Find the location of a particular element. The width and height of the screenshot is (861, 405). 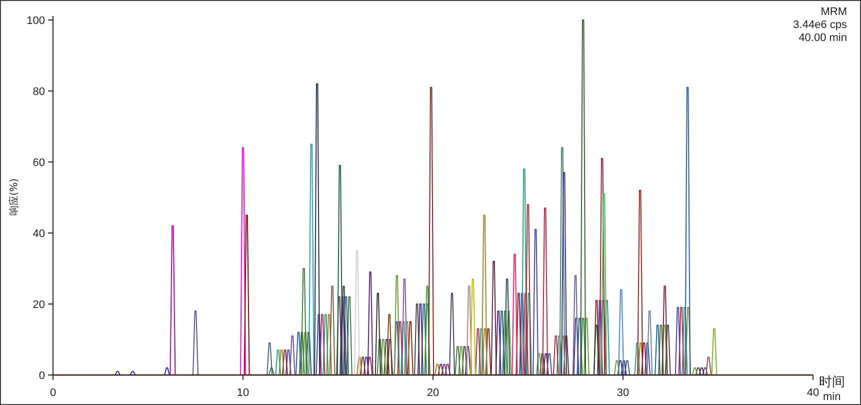

axis-tick-label: 60 is located at coordinates (38, 163).